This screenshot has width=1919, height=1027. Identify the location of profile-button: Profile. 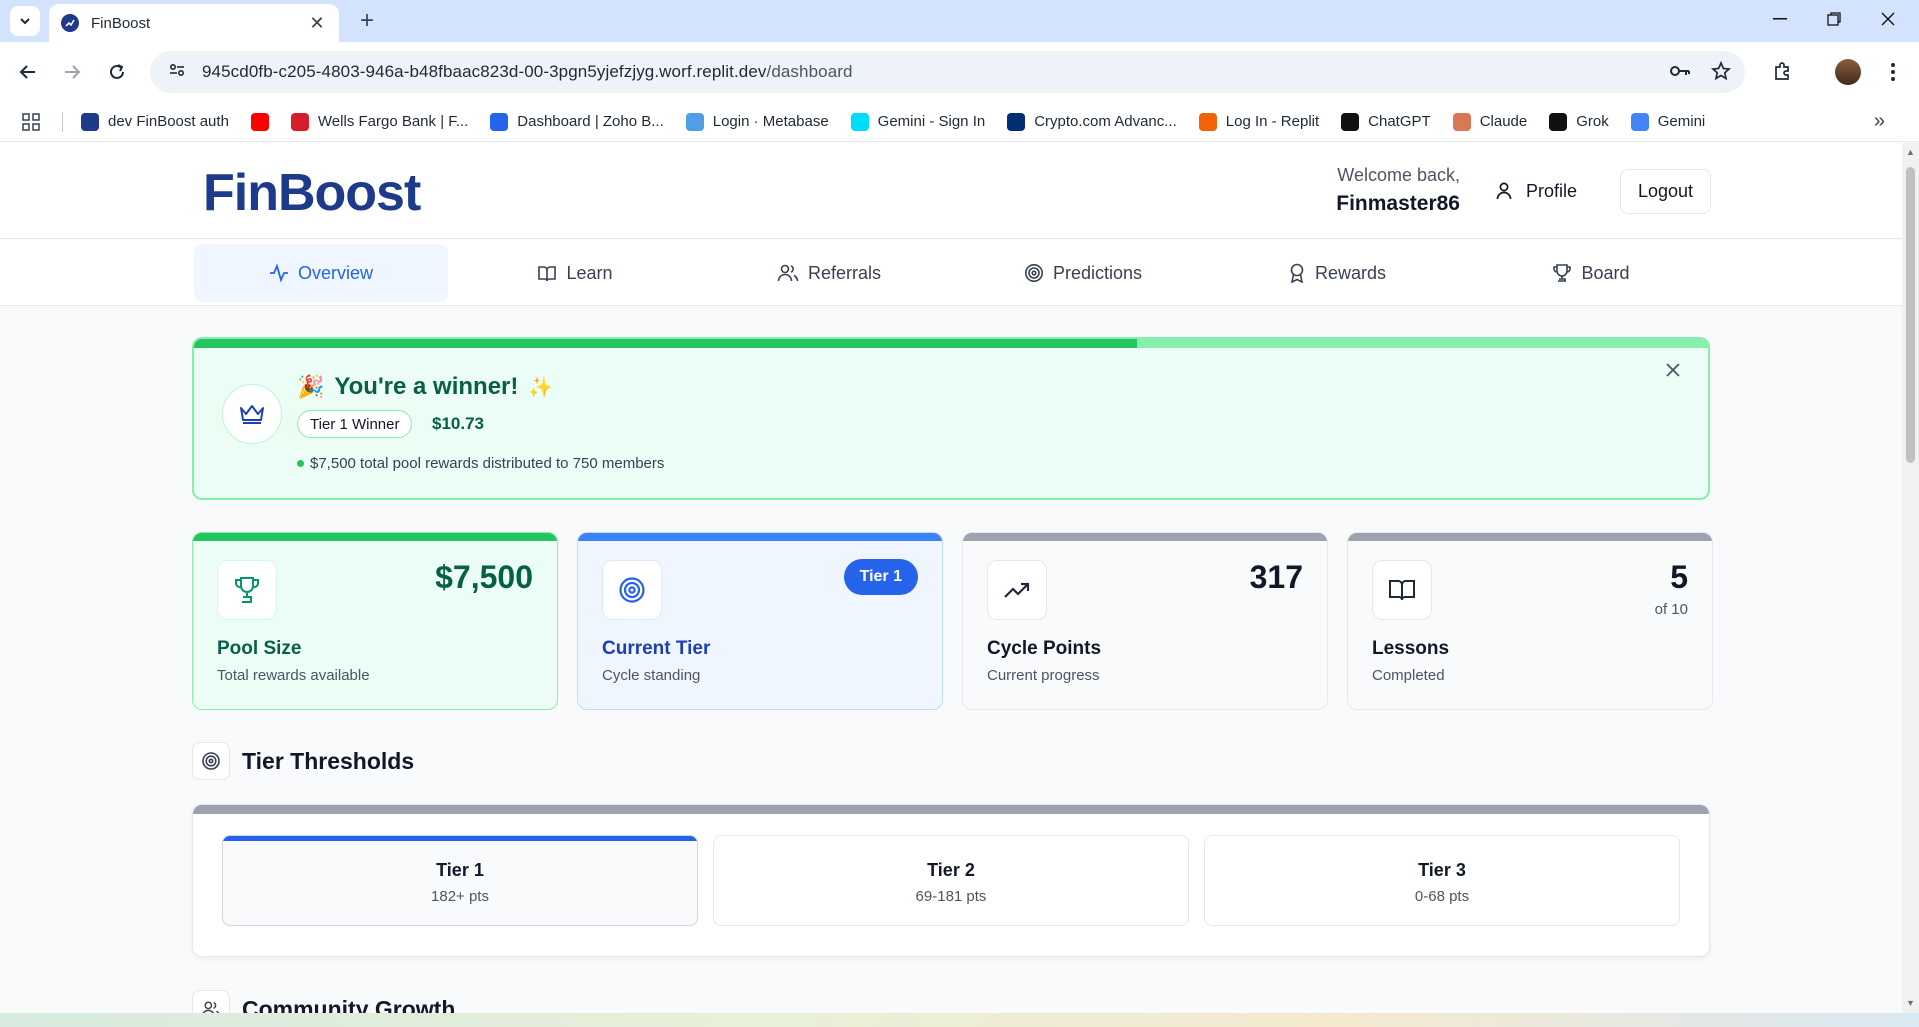
(1535, 191).